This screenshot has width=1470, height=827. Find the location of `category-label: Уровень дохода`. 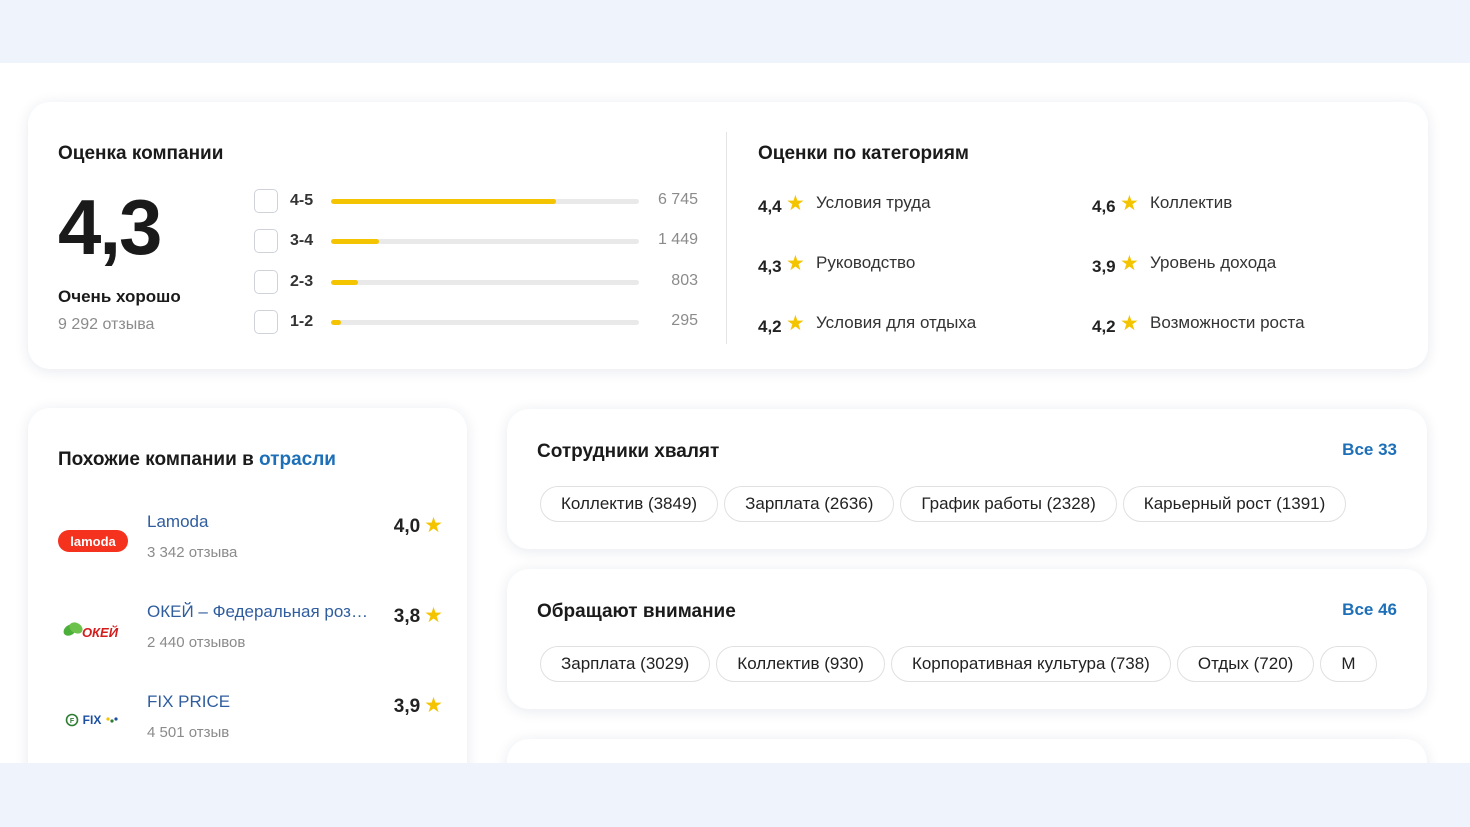

category-label: Уровень дохода is located at coordinates (1213, 262).